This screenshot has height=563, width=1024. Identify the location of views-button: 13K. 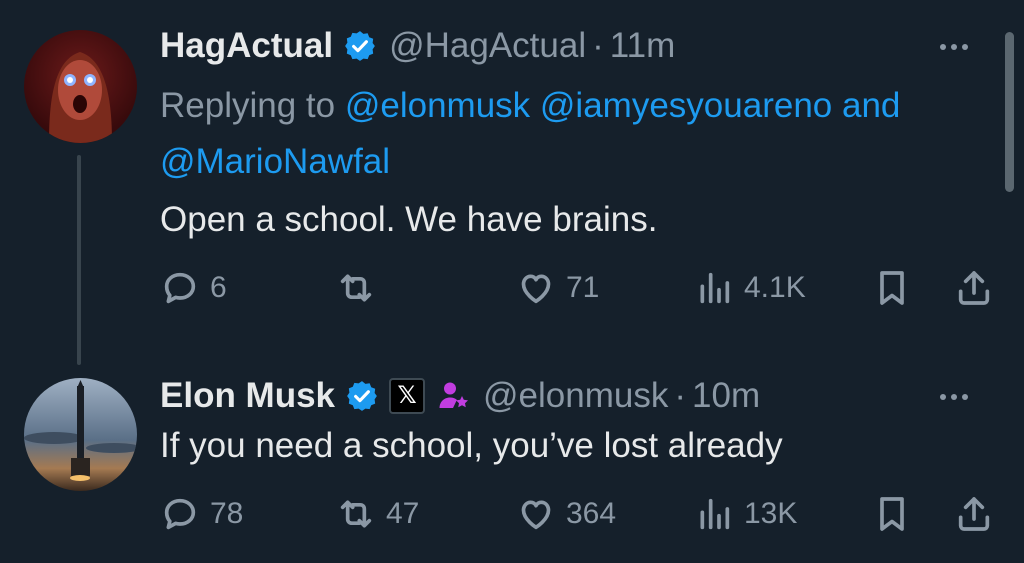
(745, 514).